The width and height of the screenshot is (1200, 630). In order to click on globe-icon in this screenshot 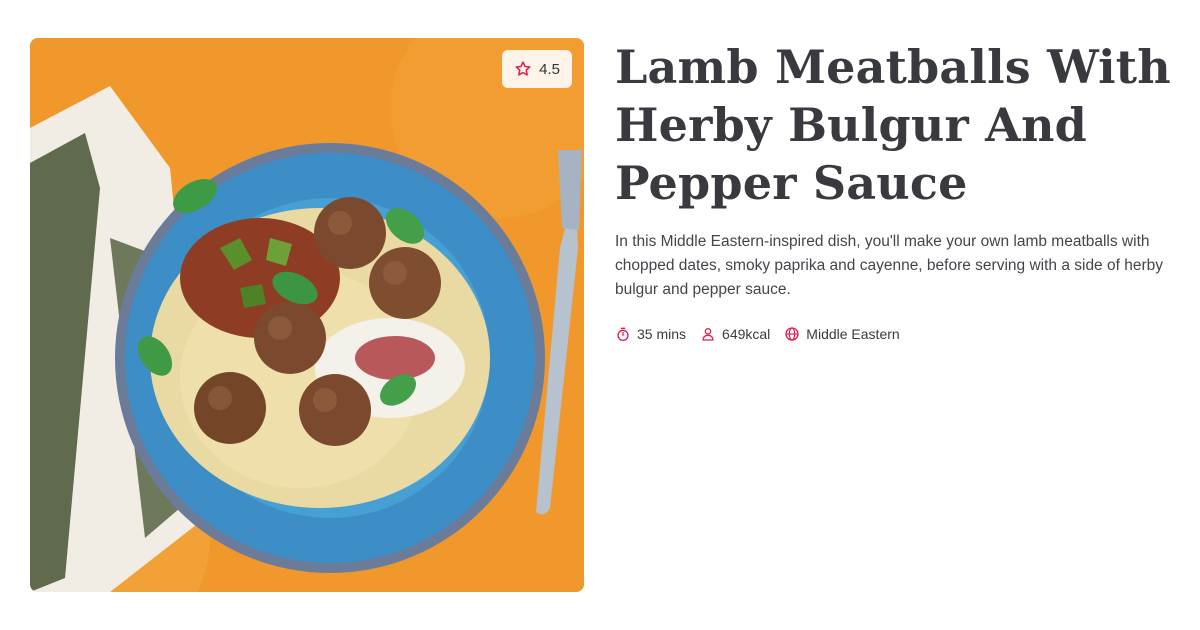, I will do `click(792, 334)`.